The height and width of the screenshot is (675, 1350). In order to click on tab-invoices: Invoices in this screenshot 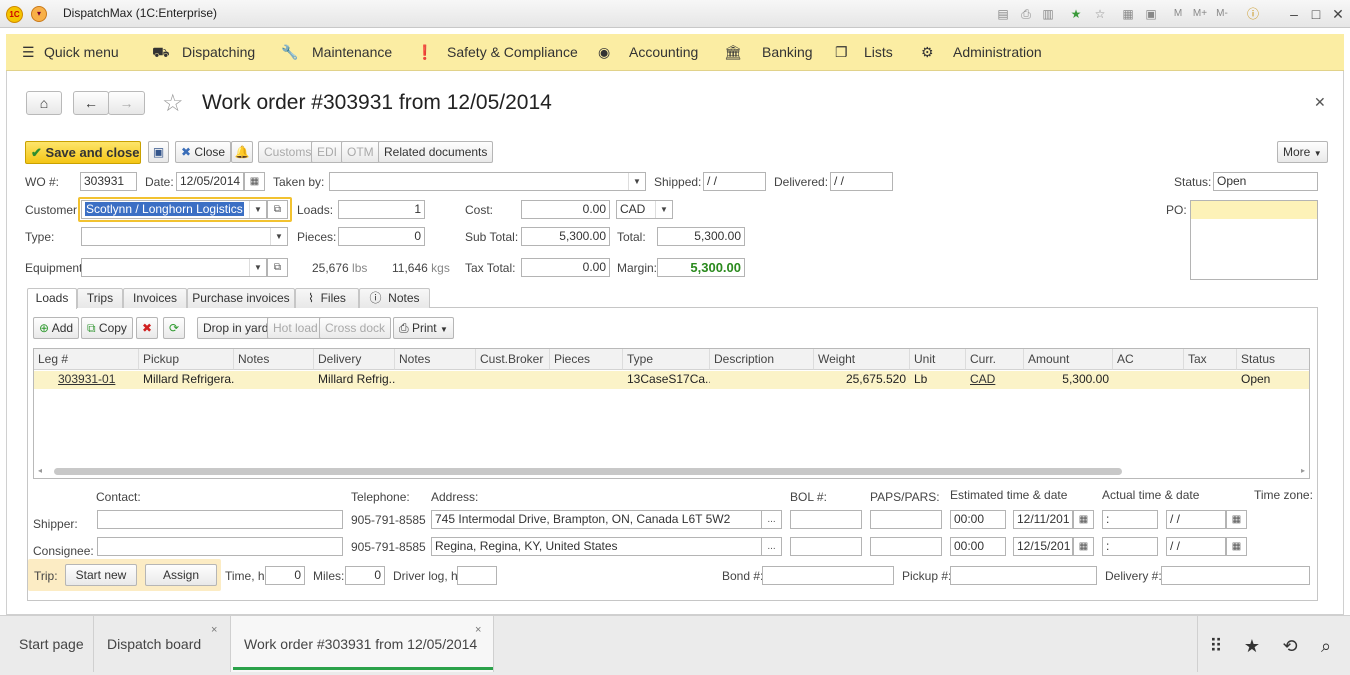, I will do `click(155, 298)`.